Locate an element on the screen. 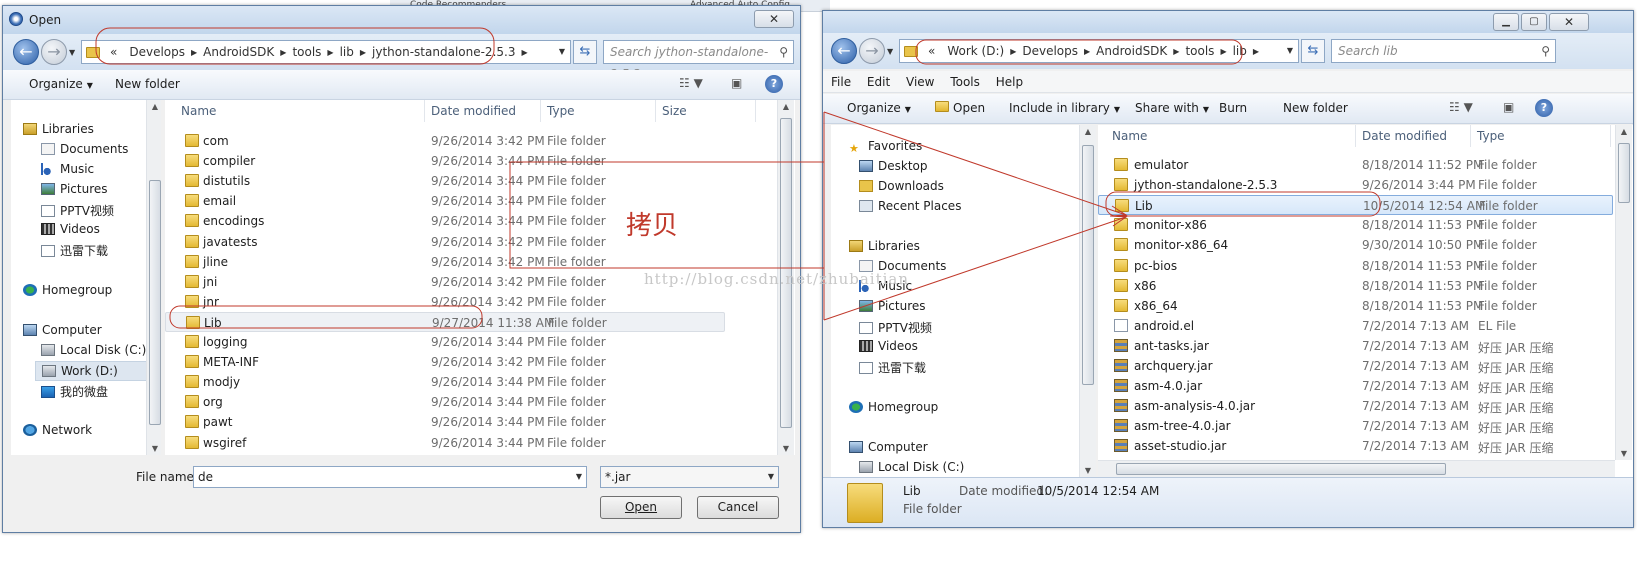 The image size is (1637, 563). file-row: distutils 9/26/2014 3:44 PM File folder is located at coordinates (465, 181).